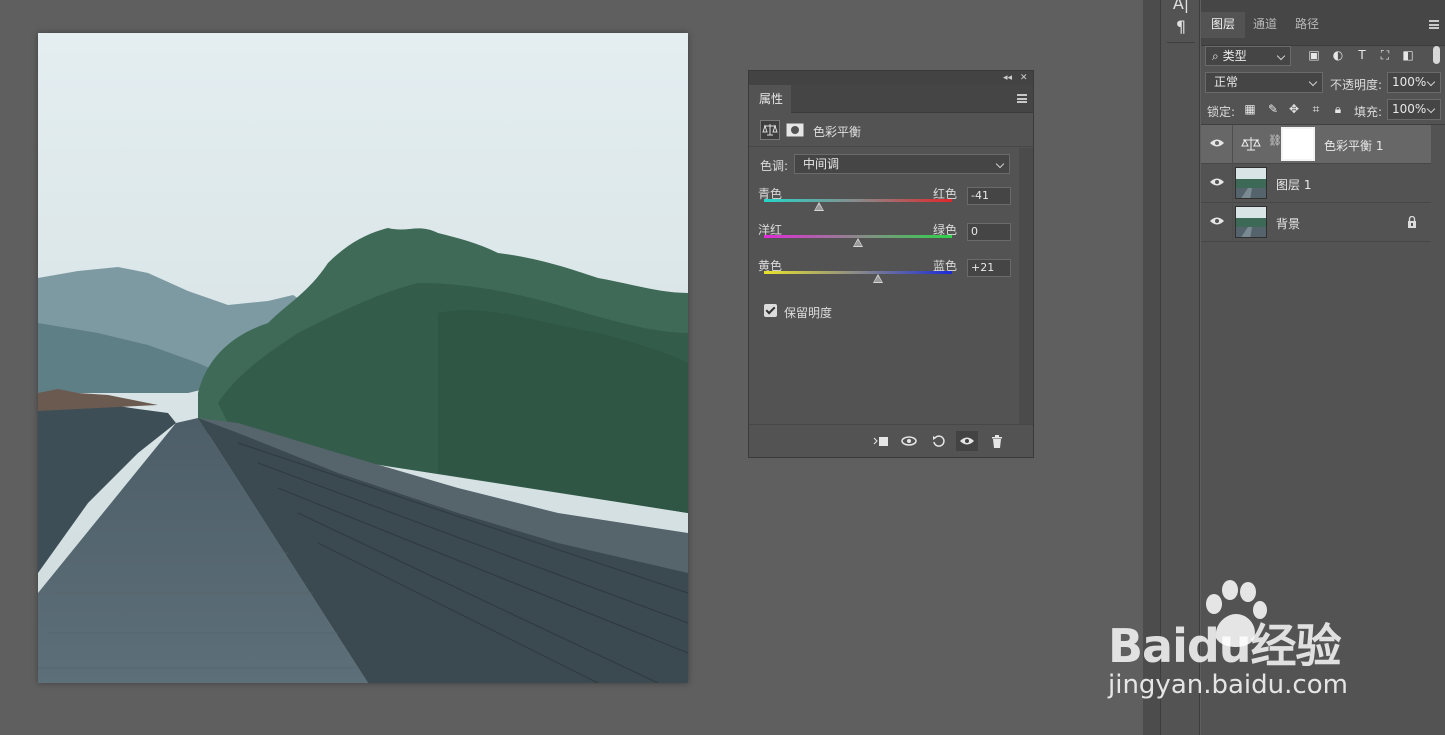 Image resolution: width=1445 pixels, height=735 pixels. I want to click on fill-input: 100%, so click(1414, 109).